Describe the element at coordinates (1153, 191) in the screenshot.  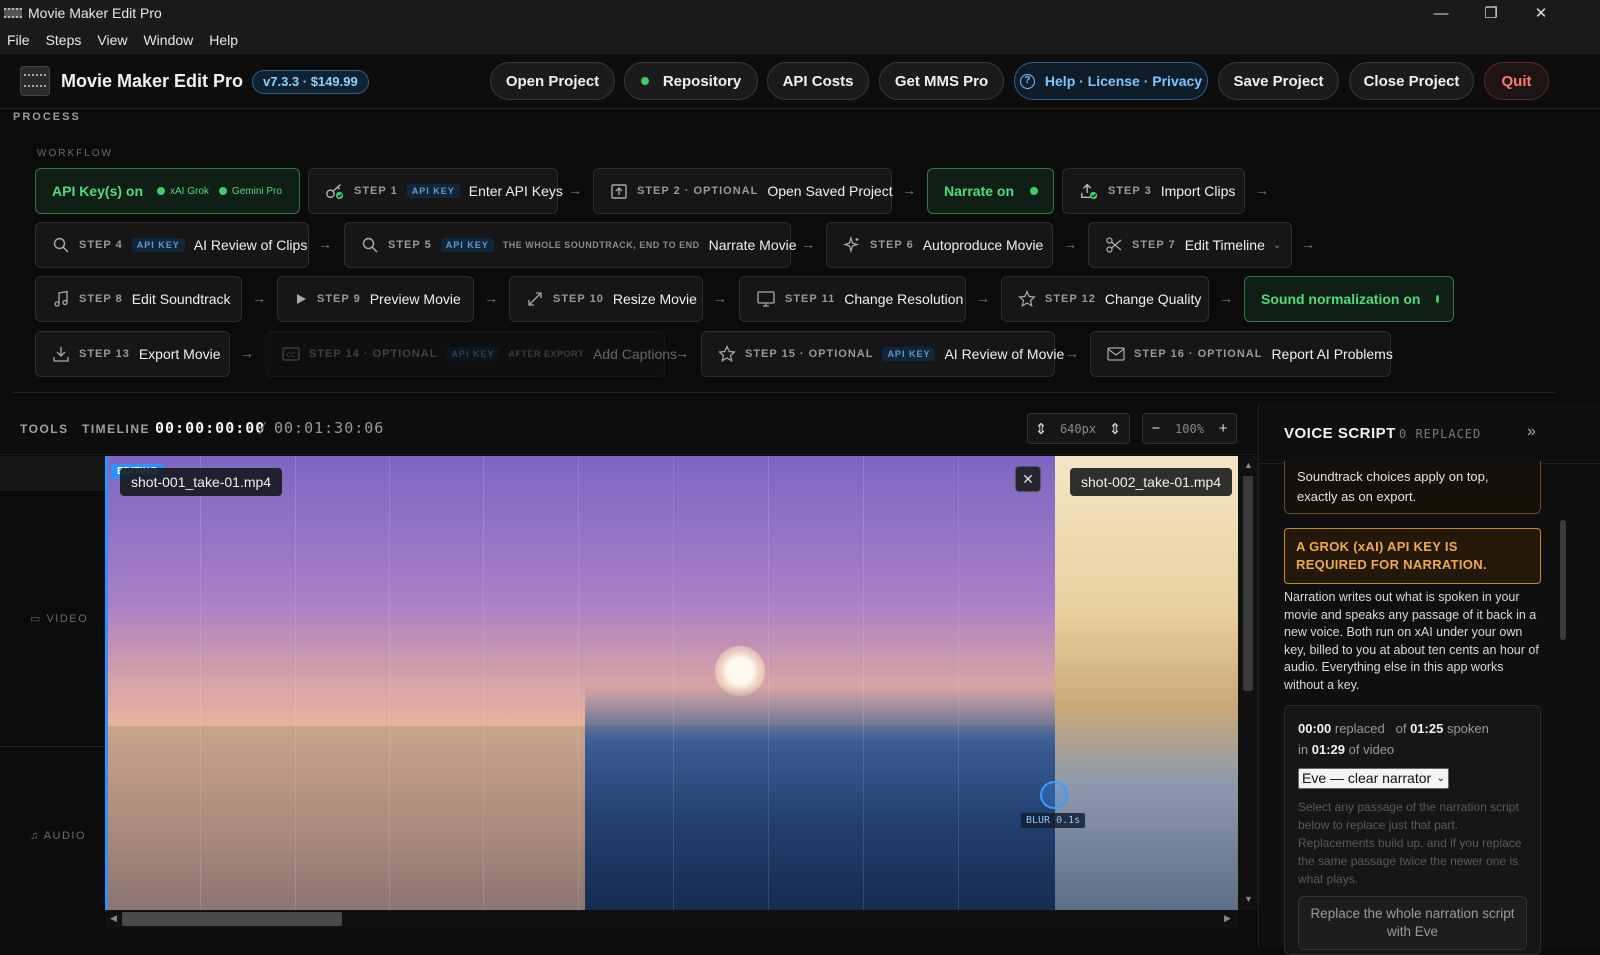
I see `step-3-import-clips: STEP 3 Import Clips` at that location.